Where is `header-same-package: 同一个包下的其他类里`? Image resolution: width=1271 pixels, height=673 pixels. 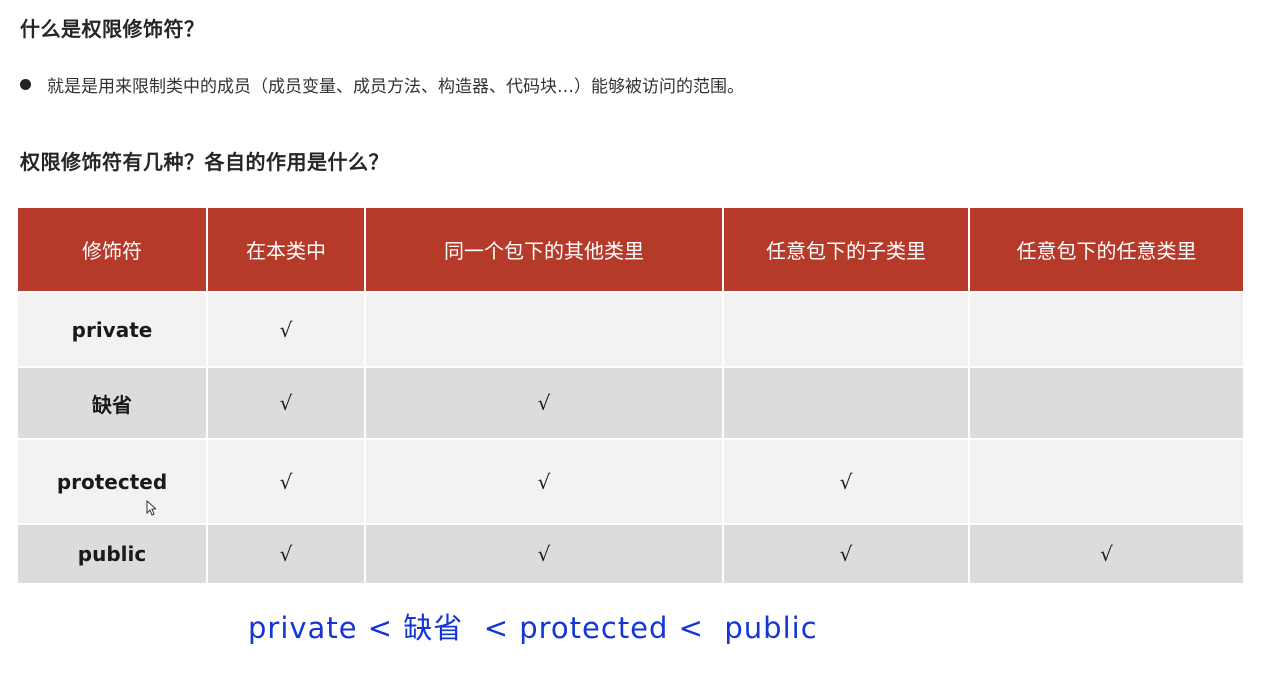
header-same-package: 同一个包下的其他类里 is located at coordinates (544, 250).